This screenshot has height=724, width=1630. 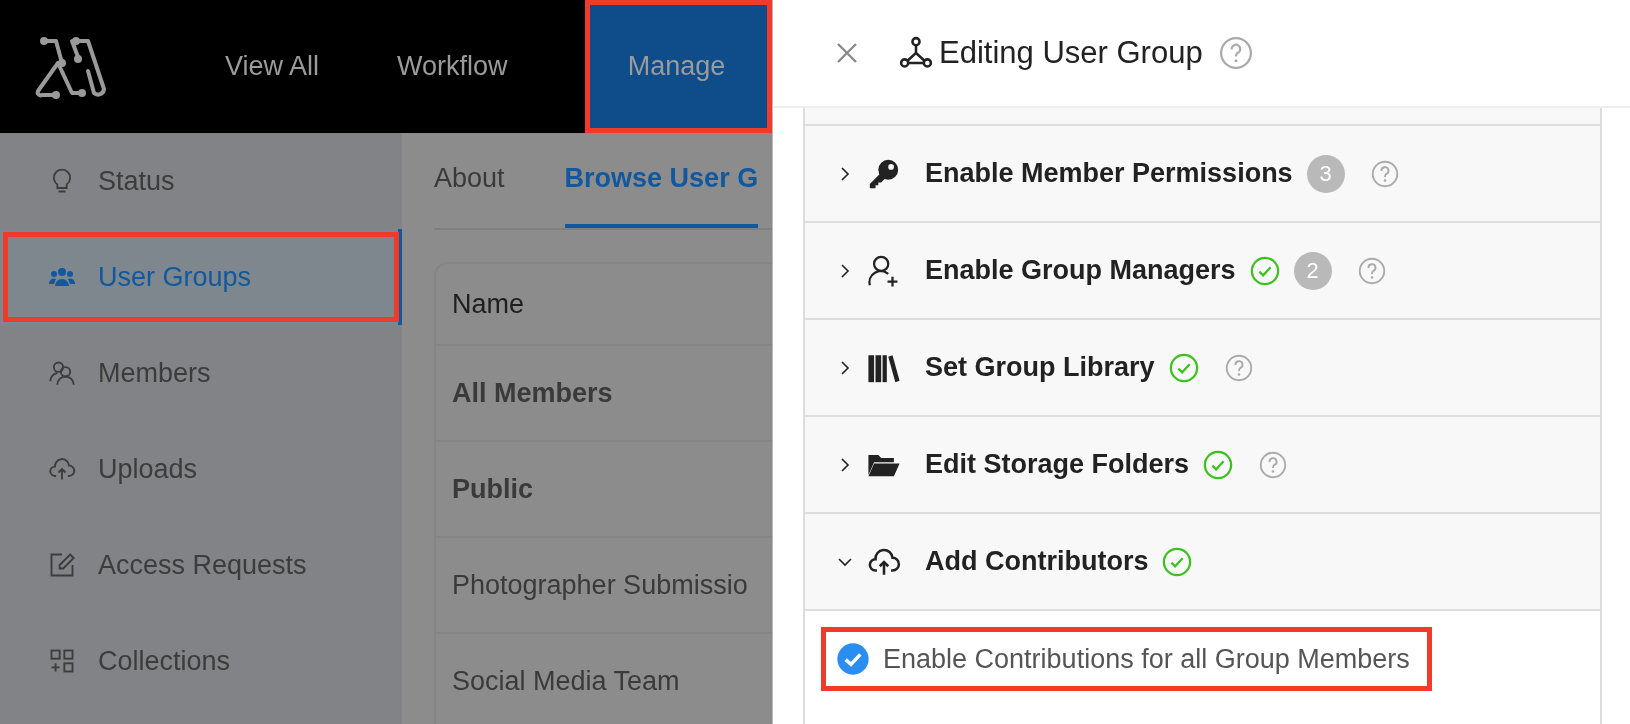 I want to click on count-badge: 3, so click(x=1325, y=173).